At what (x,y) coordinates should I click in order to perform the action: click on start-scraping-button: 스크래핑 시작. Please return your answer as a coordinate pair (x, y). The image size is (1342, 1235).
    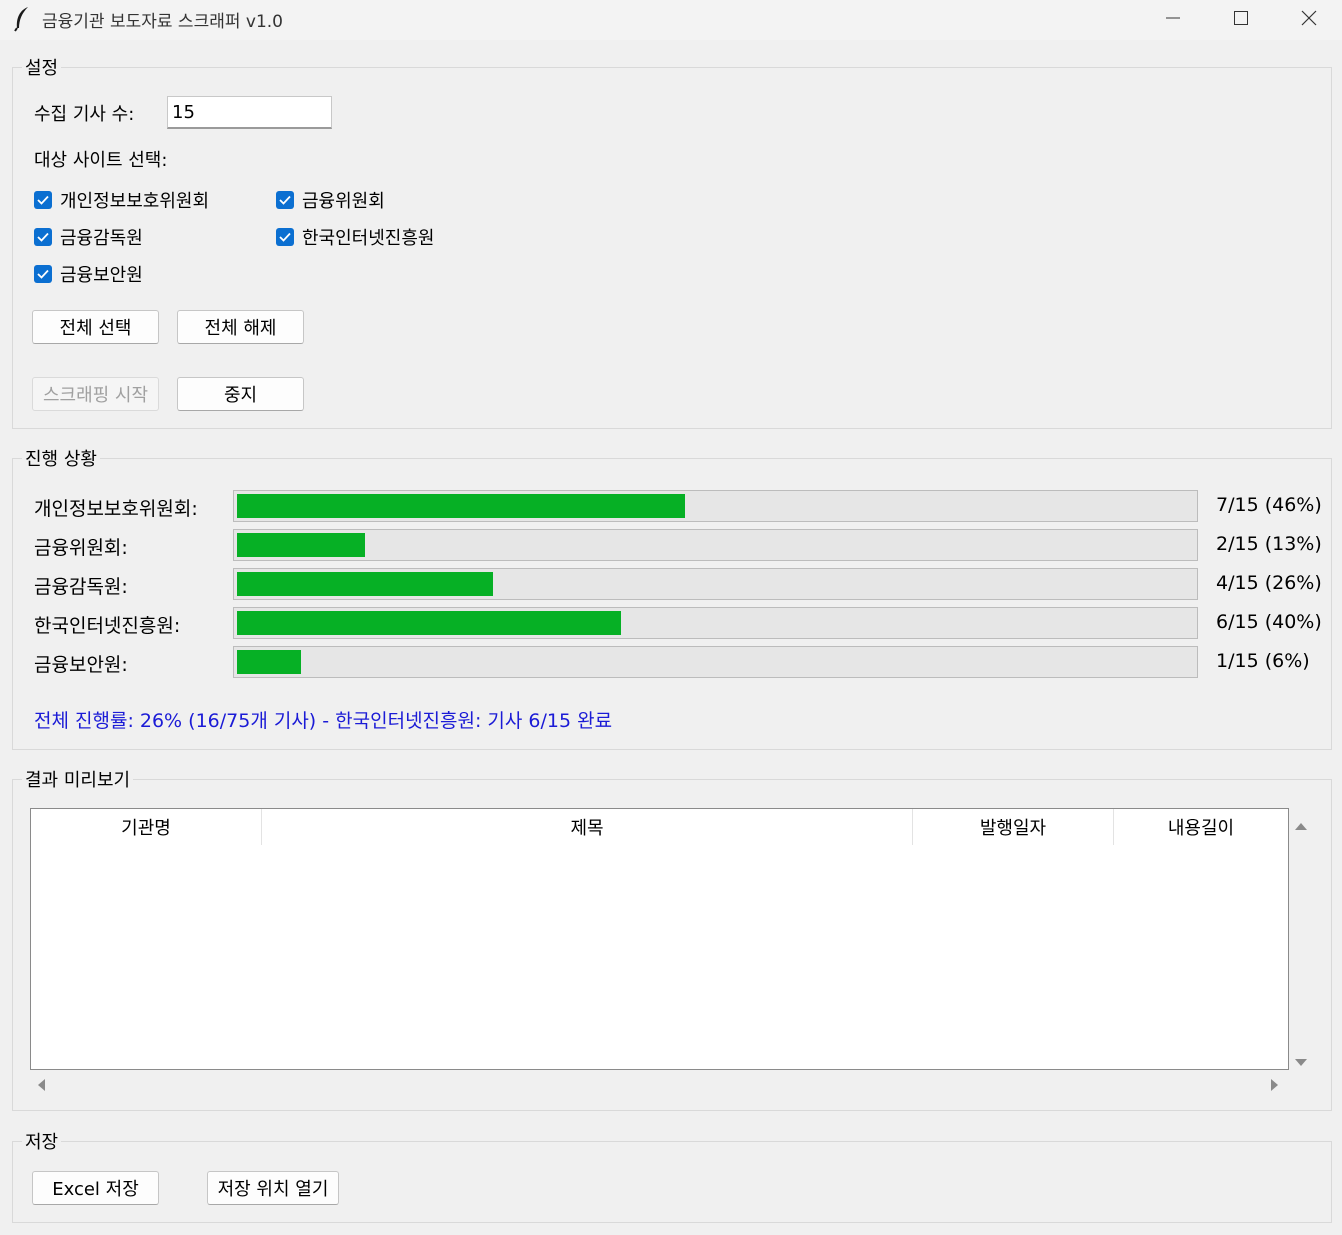
    Looking at the image, I should click on (95, 394).